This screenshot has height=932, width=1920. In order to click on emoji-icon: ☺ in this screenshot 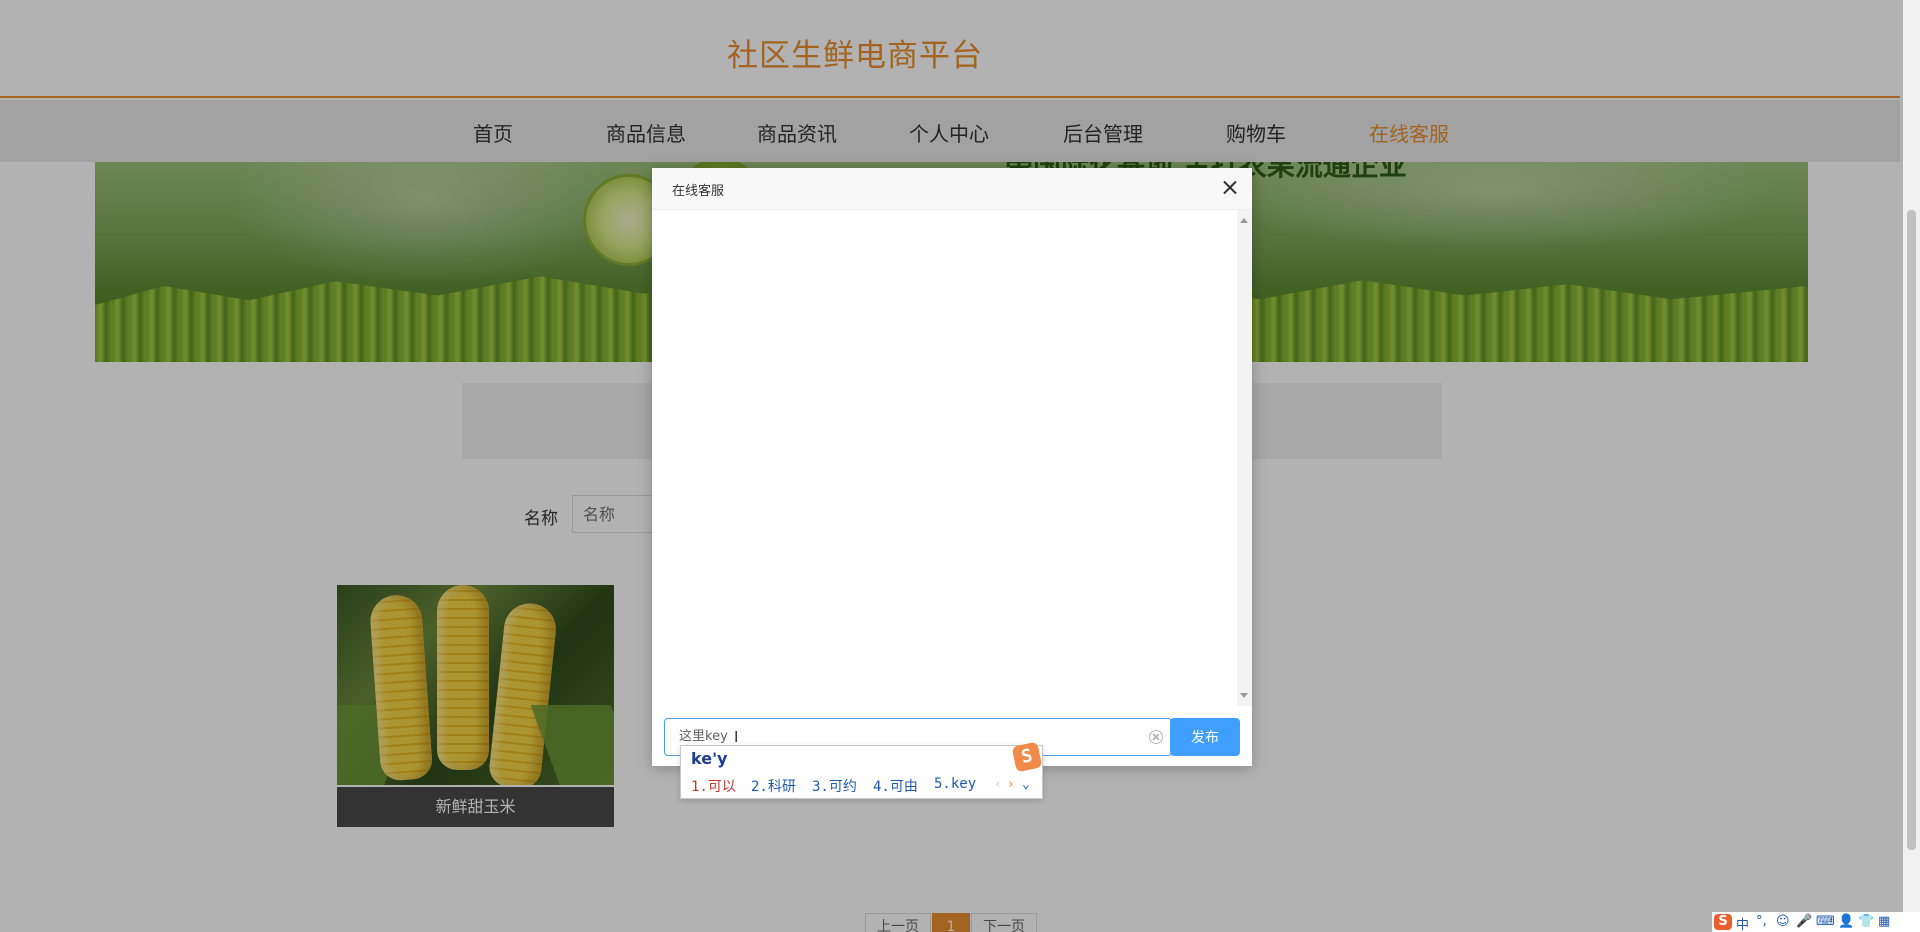, I will do `click(1783, 921)`.